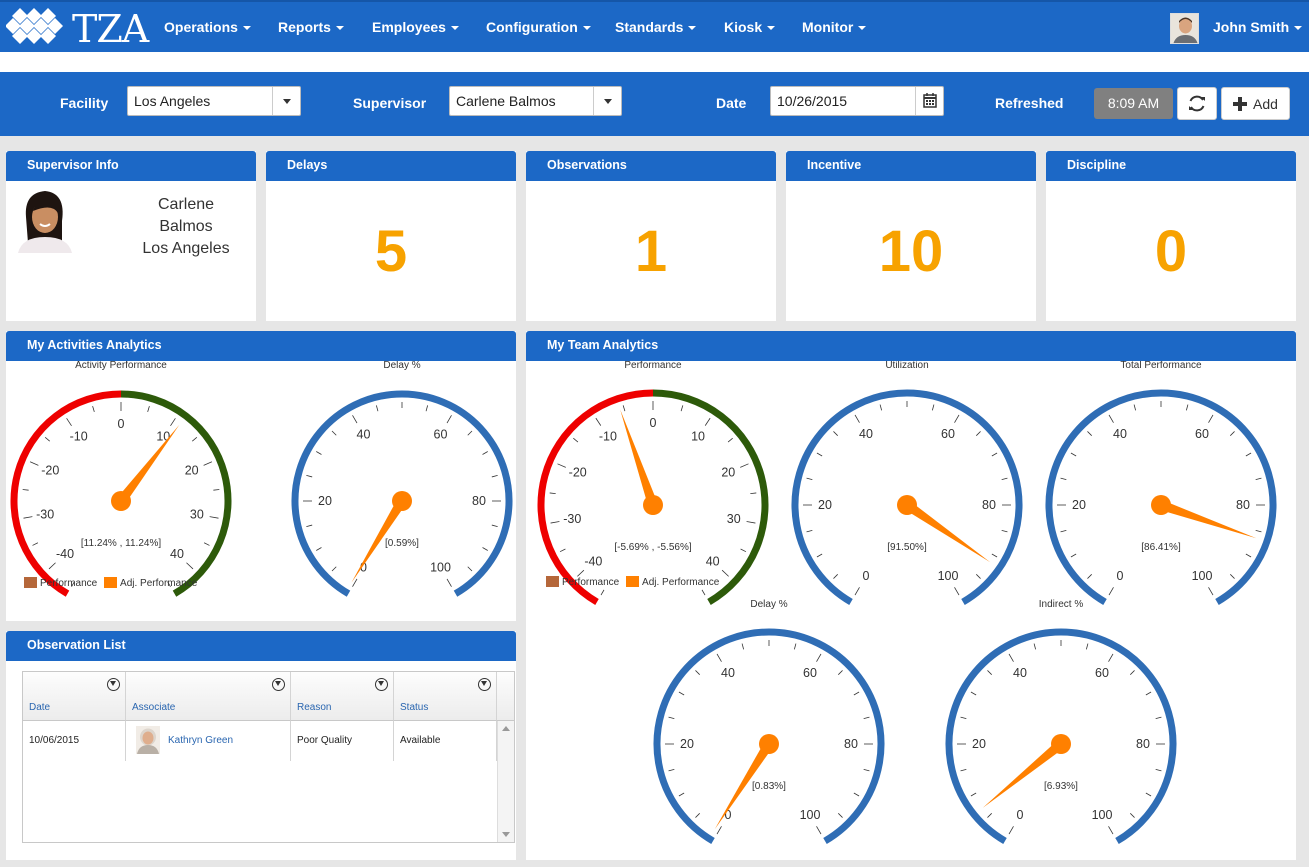 The height and width of the screenshot is (867, 1309). I want to click on date-input: 10/26/2015, so click(857, 101).